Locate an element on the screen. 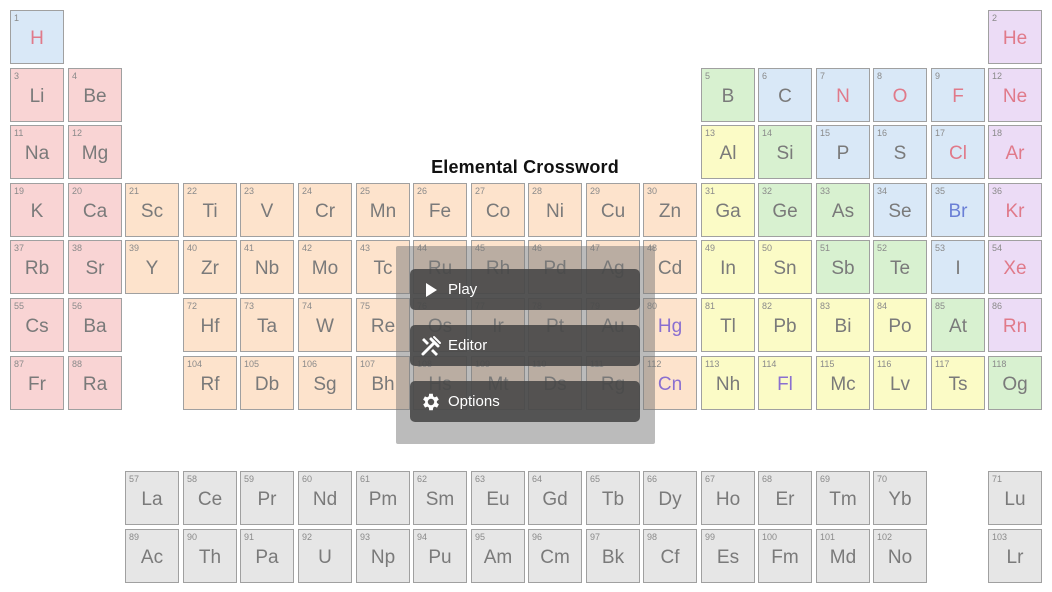 The image size is (1052, 592). element-tile-lr: 103 Lr is located at coordinates (1015, 556).